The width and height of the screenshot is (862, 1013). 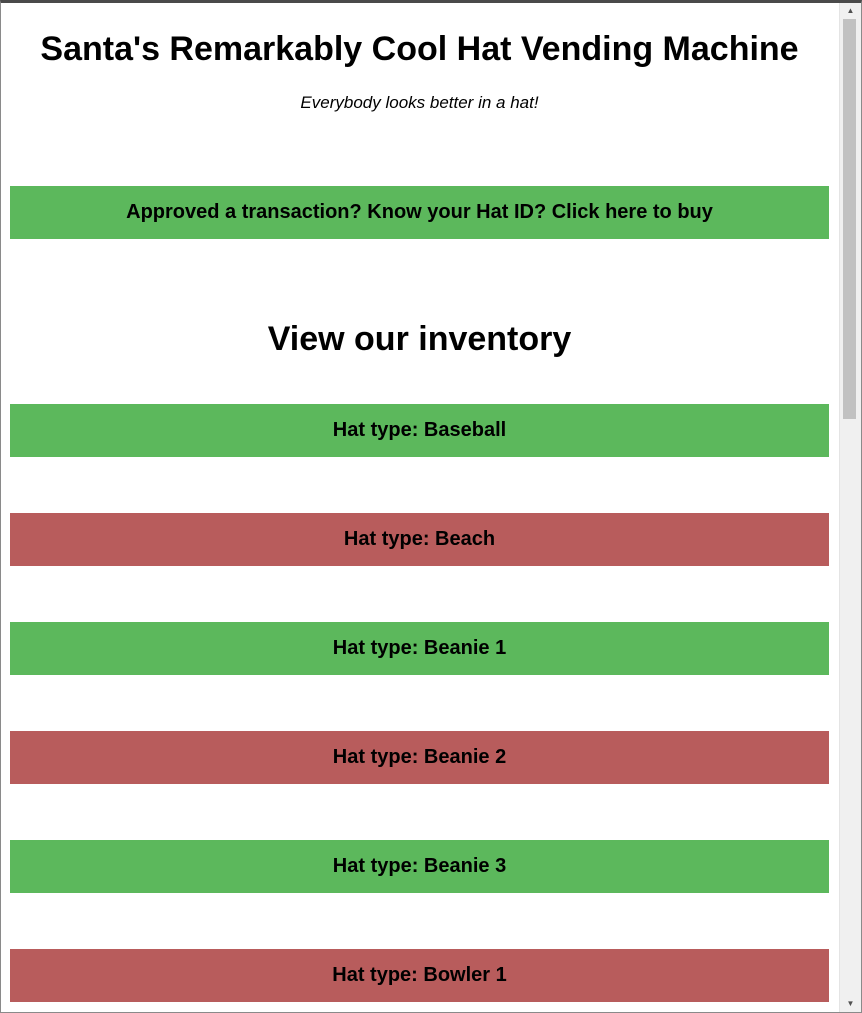 What do you see at coordinates (850, 507) in the screenshot?
I see `vertical-scrollbar: ▲ ▼` at bounding box center [850, 507].